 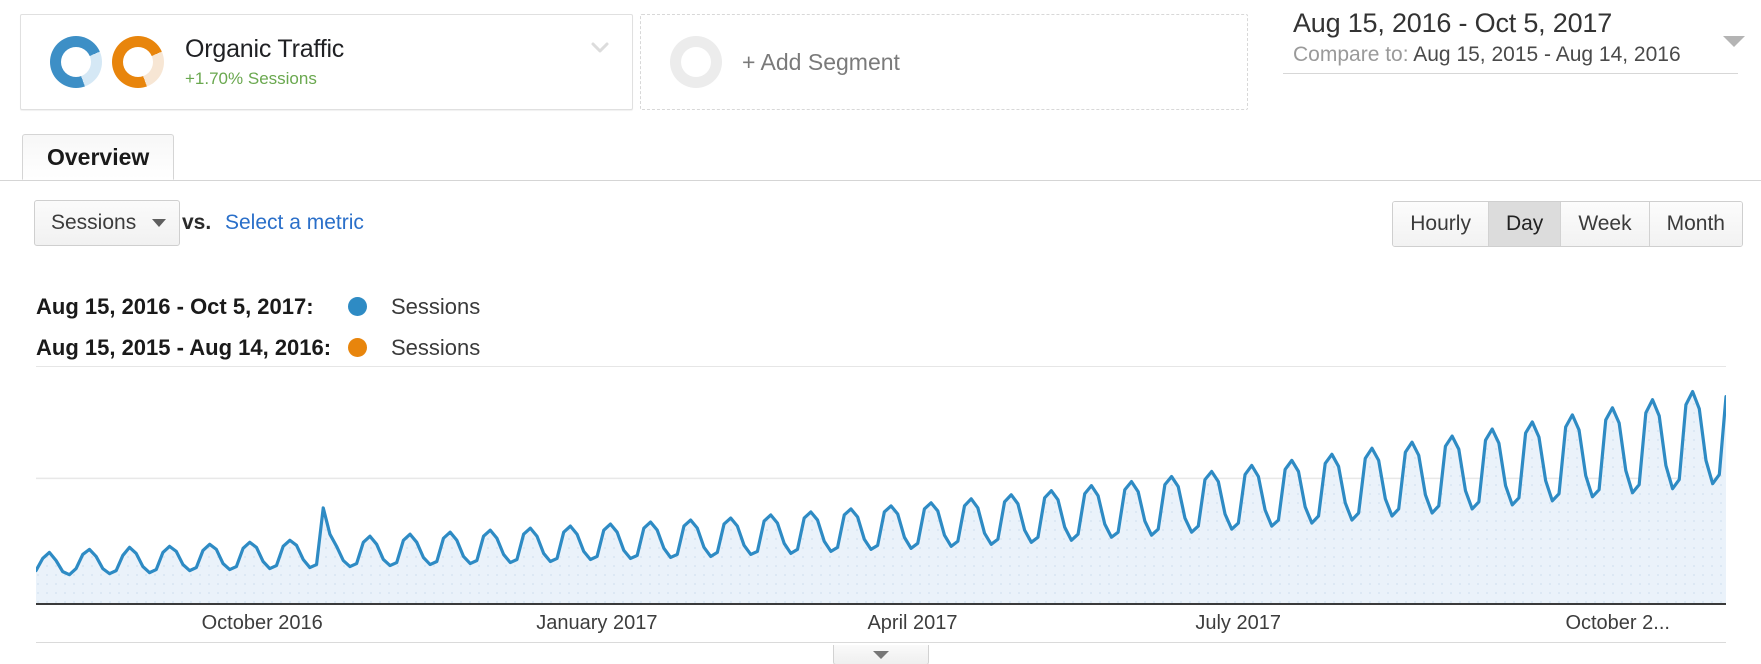 What do you see at coordinates (138, 62) in the screenshot?
I see `donut-orange-icon` at bounding box center [138, 62].